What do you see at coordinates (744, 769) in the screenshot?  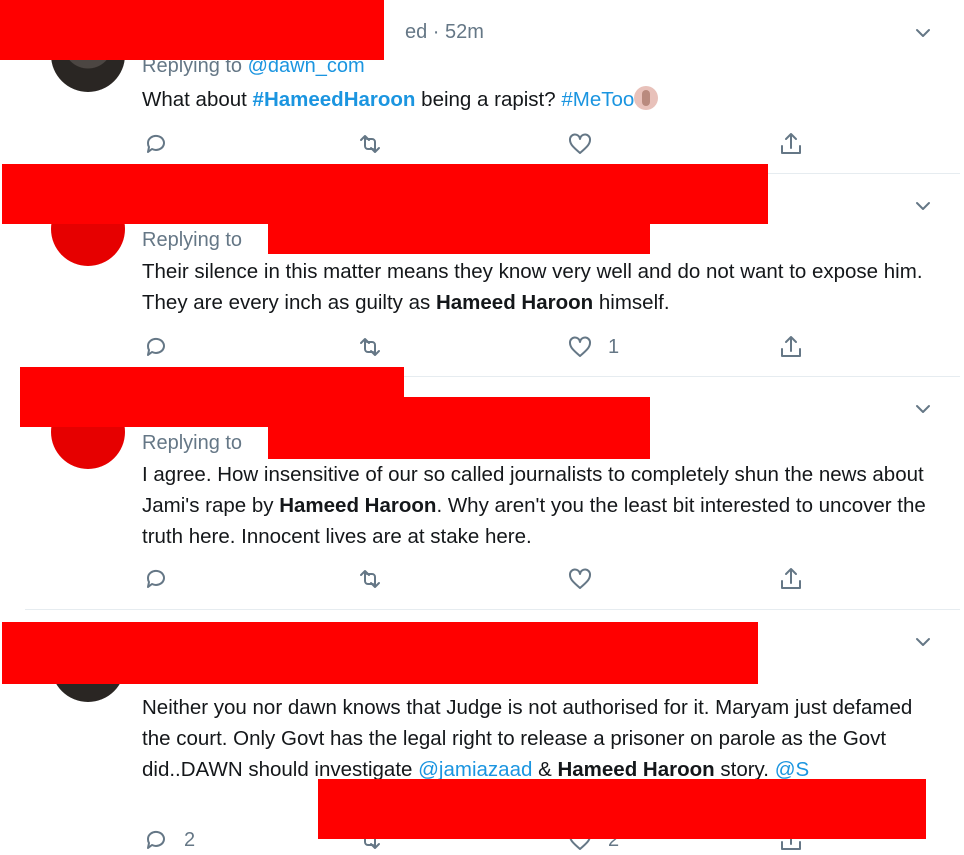 I see `text-segment: story.` at bounding box center [744, 769].